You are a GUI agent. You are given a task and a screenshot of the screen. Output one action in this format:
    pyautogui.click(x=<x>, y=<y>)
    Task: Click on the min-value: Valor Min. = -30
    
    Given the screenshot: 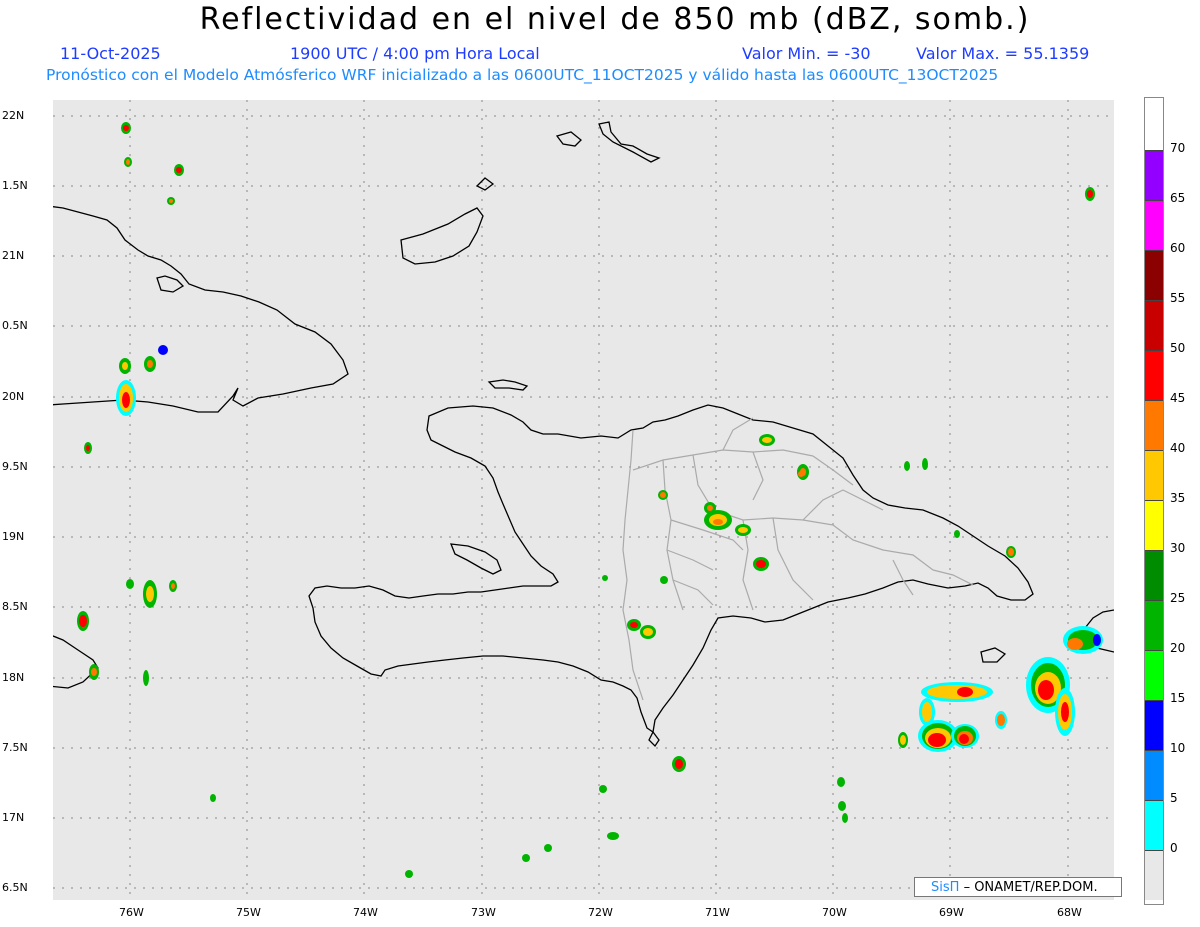 What is the action you would take?
    pyautogui.click(x=806, y=53)
    